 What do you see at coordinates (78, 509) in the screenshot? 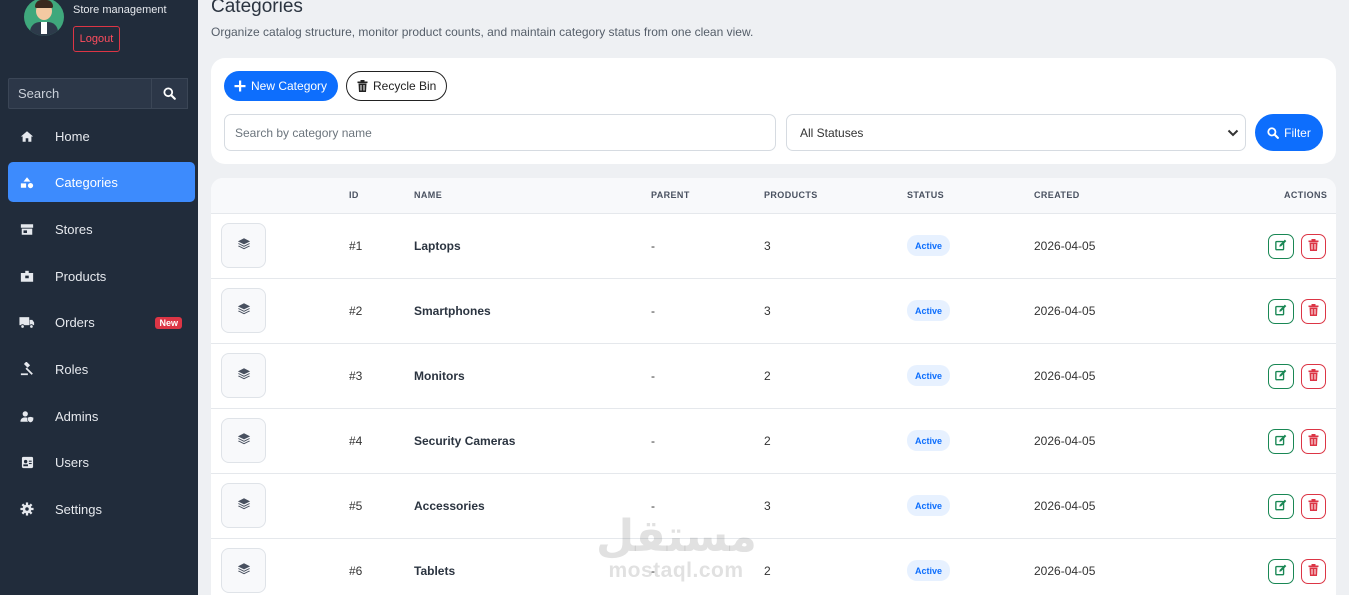
I see `sidebar-item-label: Settings` at bounding box center [78, 509].